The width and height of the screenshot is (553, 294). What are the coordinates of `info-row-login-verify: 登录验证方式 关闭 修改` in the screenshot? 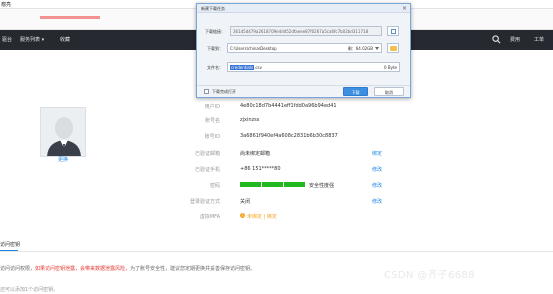 It's located at (276, 203).